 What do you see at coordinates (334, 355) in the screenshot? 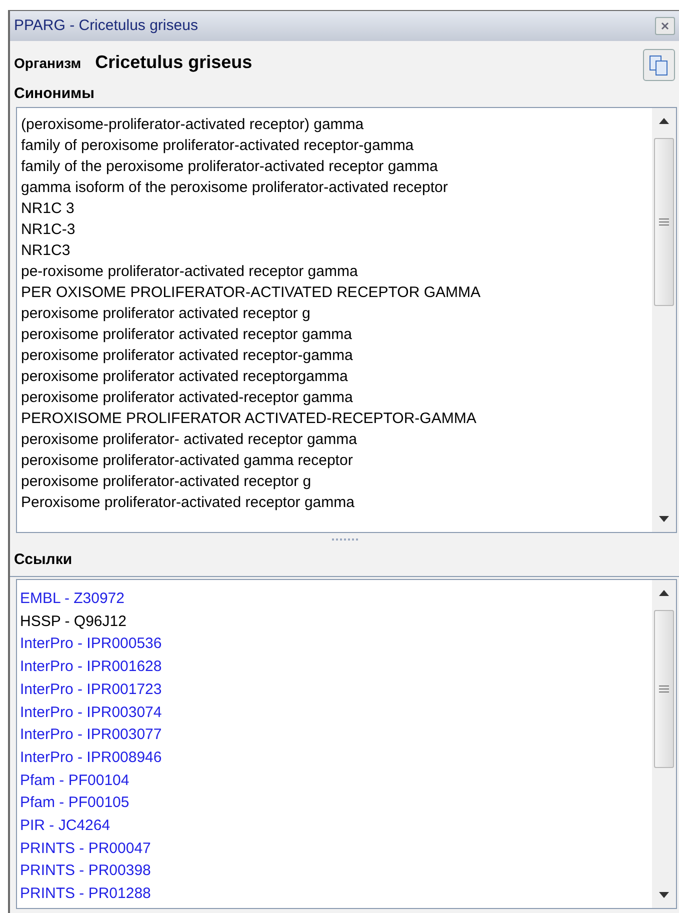
I see `synonym-item: peroxisome proliferator activated receptor-gamma` at bounding box center [334, 355].